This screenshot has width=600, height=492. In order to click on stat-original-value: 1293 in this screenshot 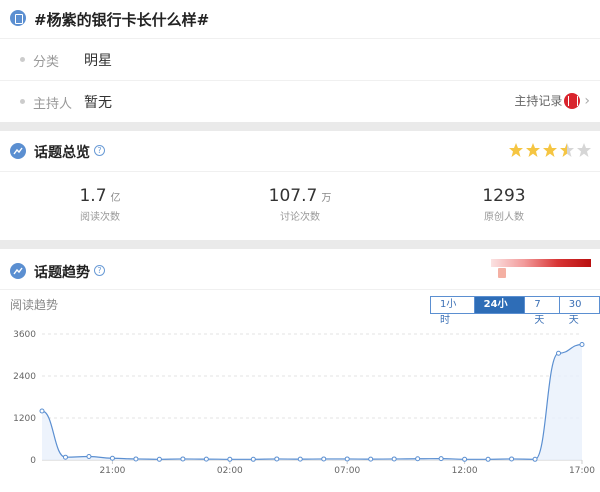, I will do `click(504, 196)`.